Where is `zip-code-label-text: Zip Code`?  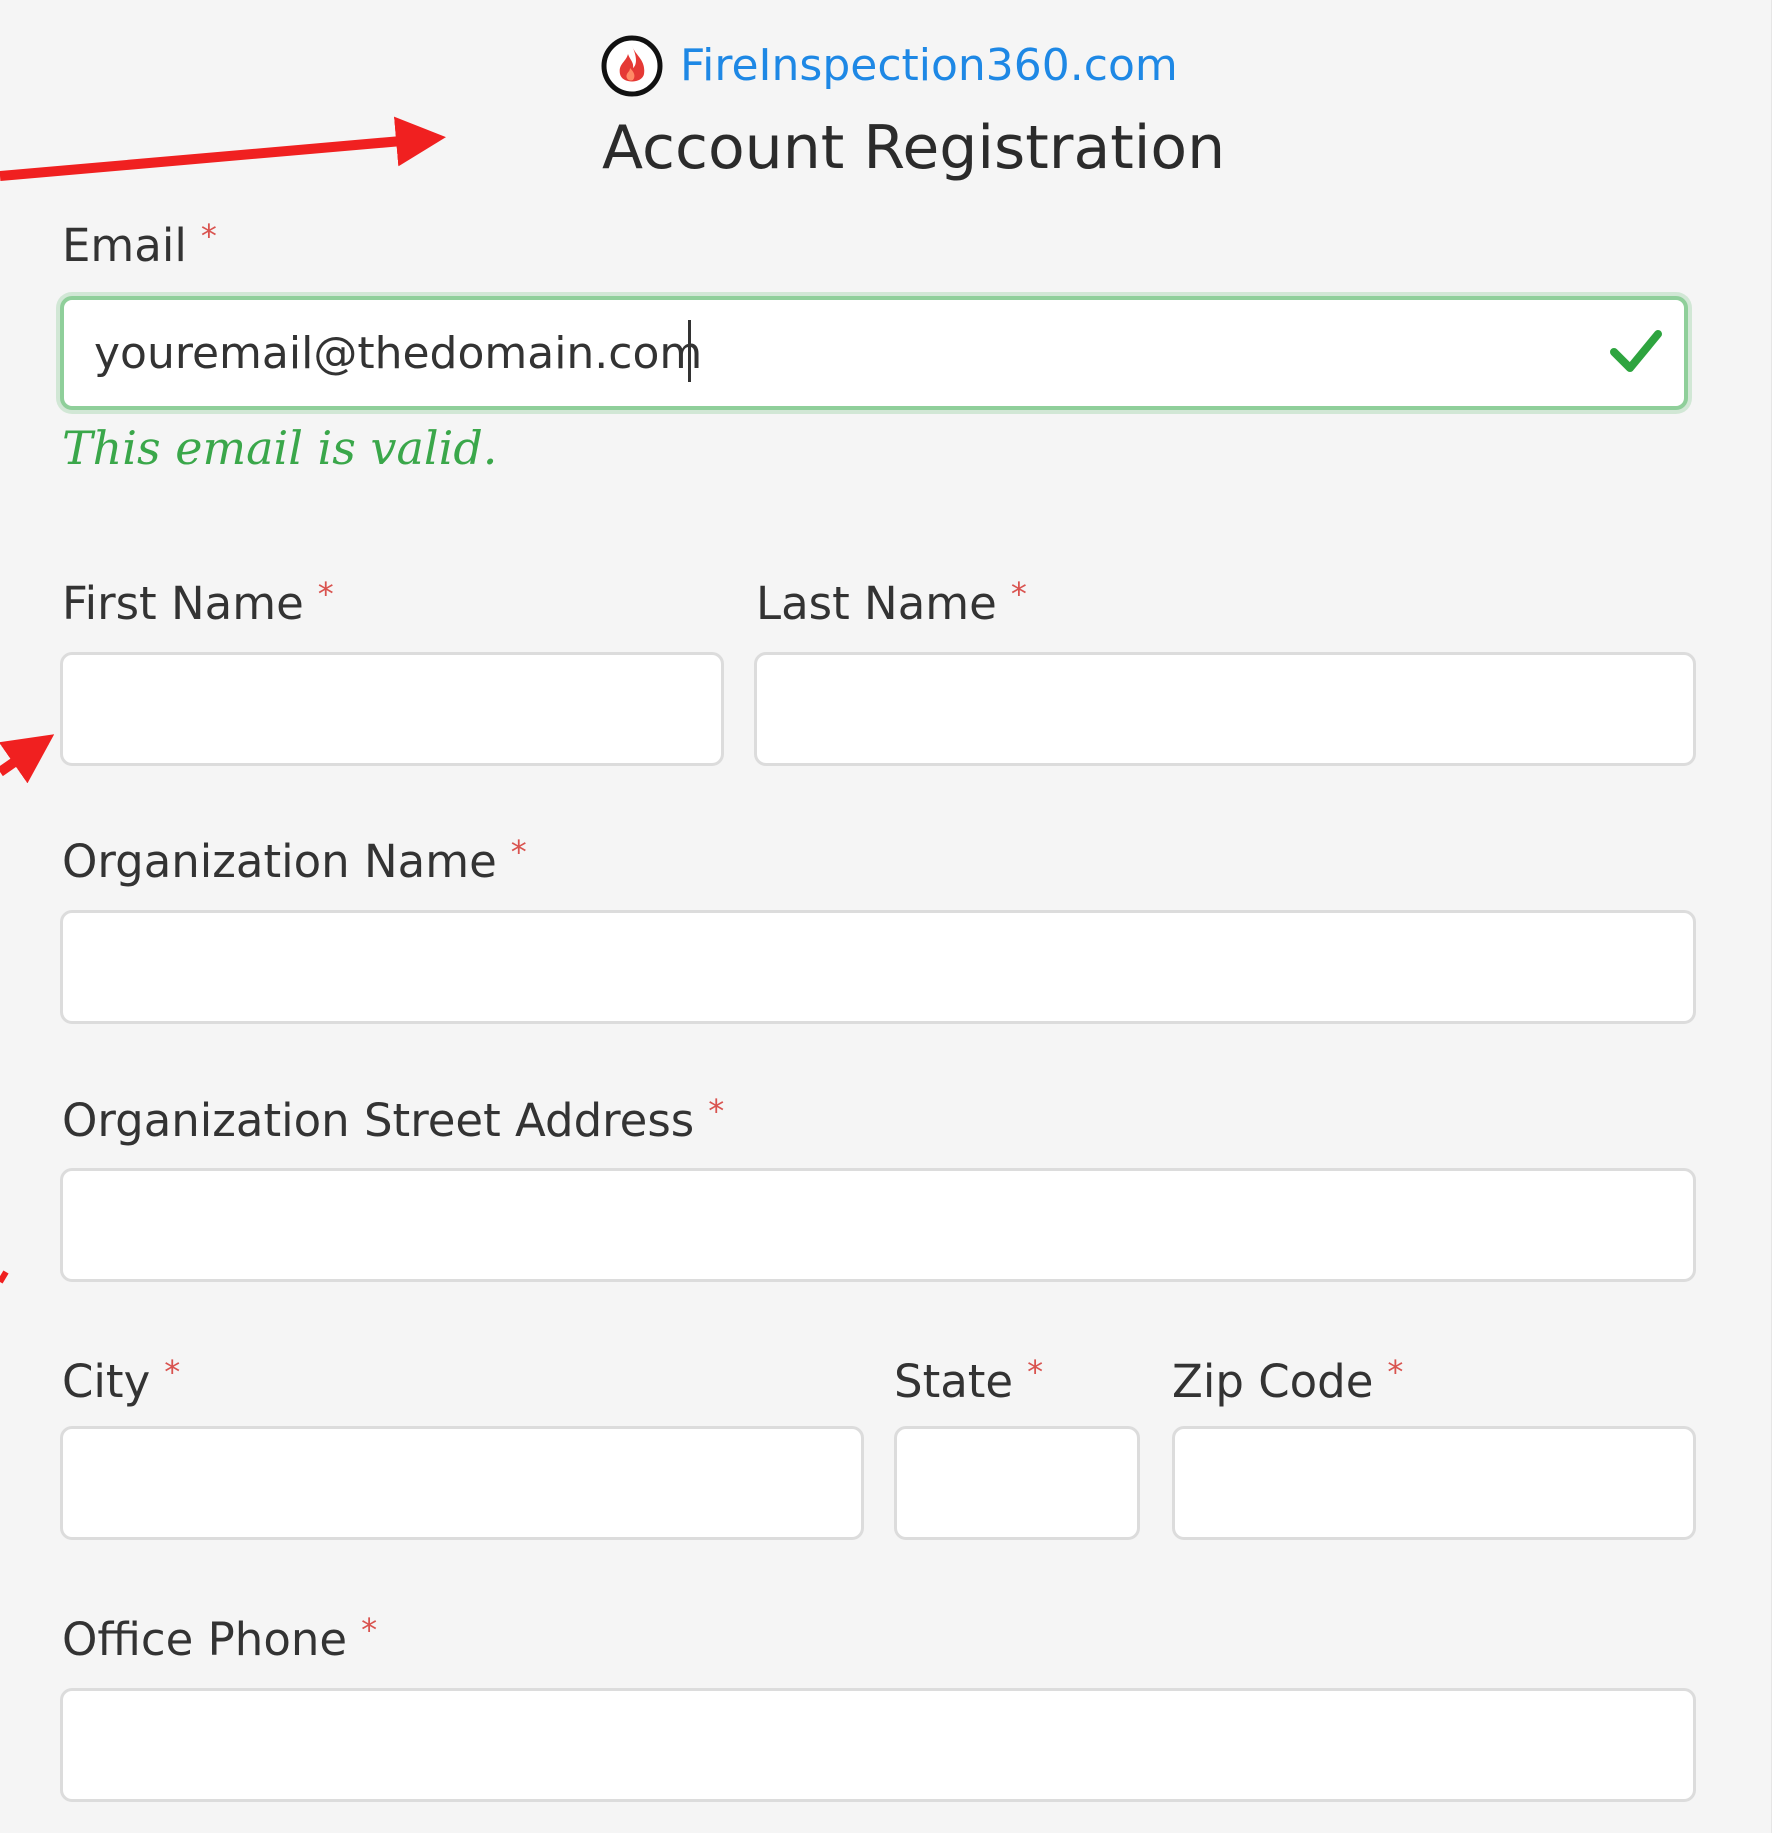 zip-code-label-text: Zip Code is located at coordinates (1273, 1381).